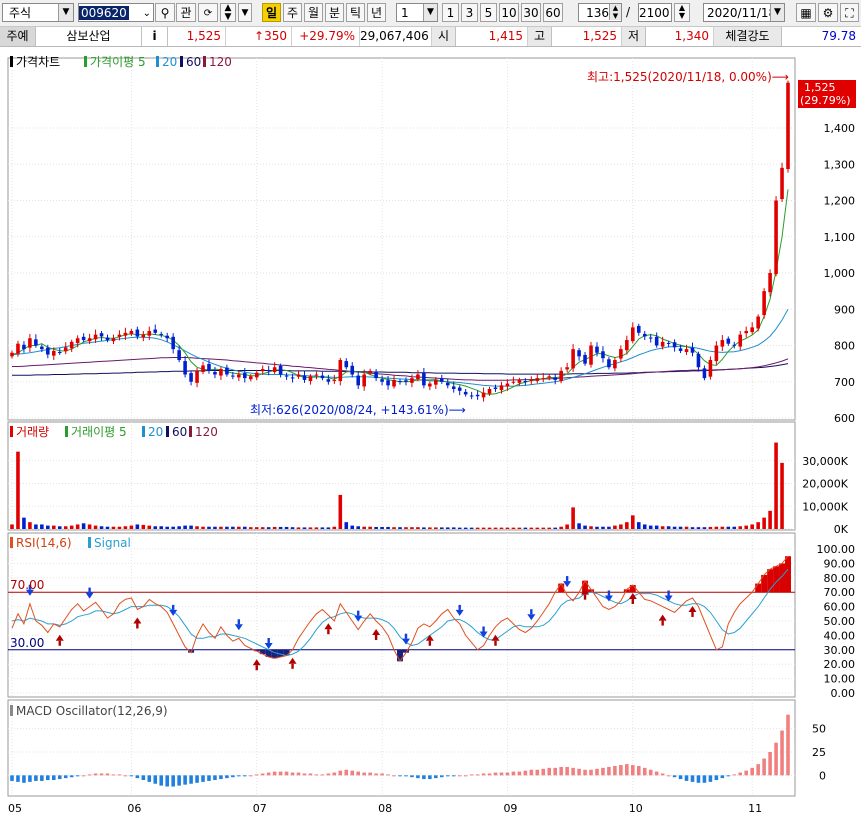 The height and width of the screenshot is (818, 861). I want to click on rsi-overbought-fill, so click(758, 588).